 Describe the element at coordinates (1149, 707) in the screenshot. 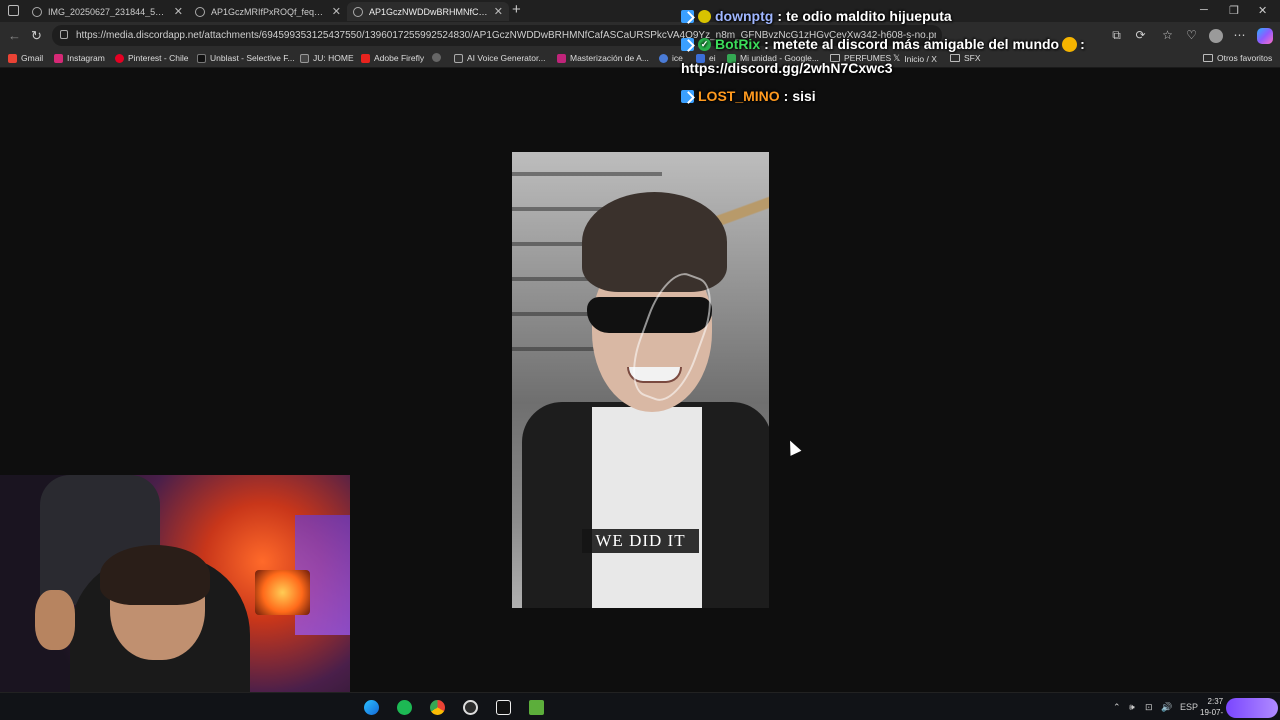

I see `network-icon: ⊡` at that location.